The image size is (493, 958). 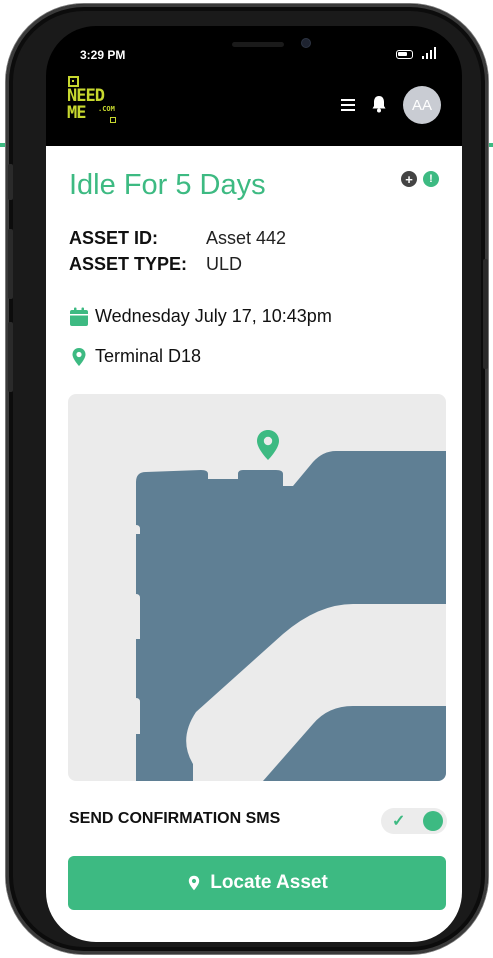 I want to click on asset-type-label: ASSET TYPE:, so click(x=128, y=264).